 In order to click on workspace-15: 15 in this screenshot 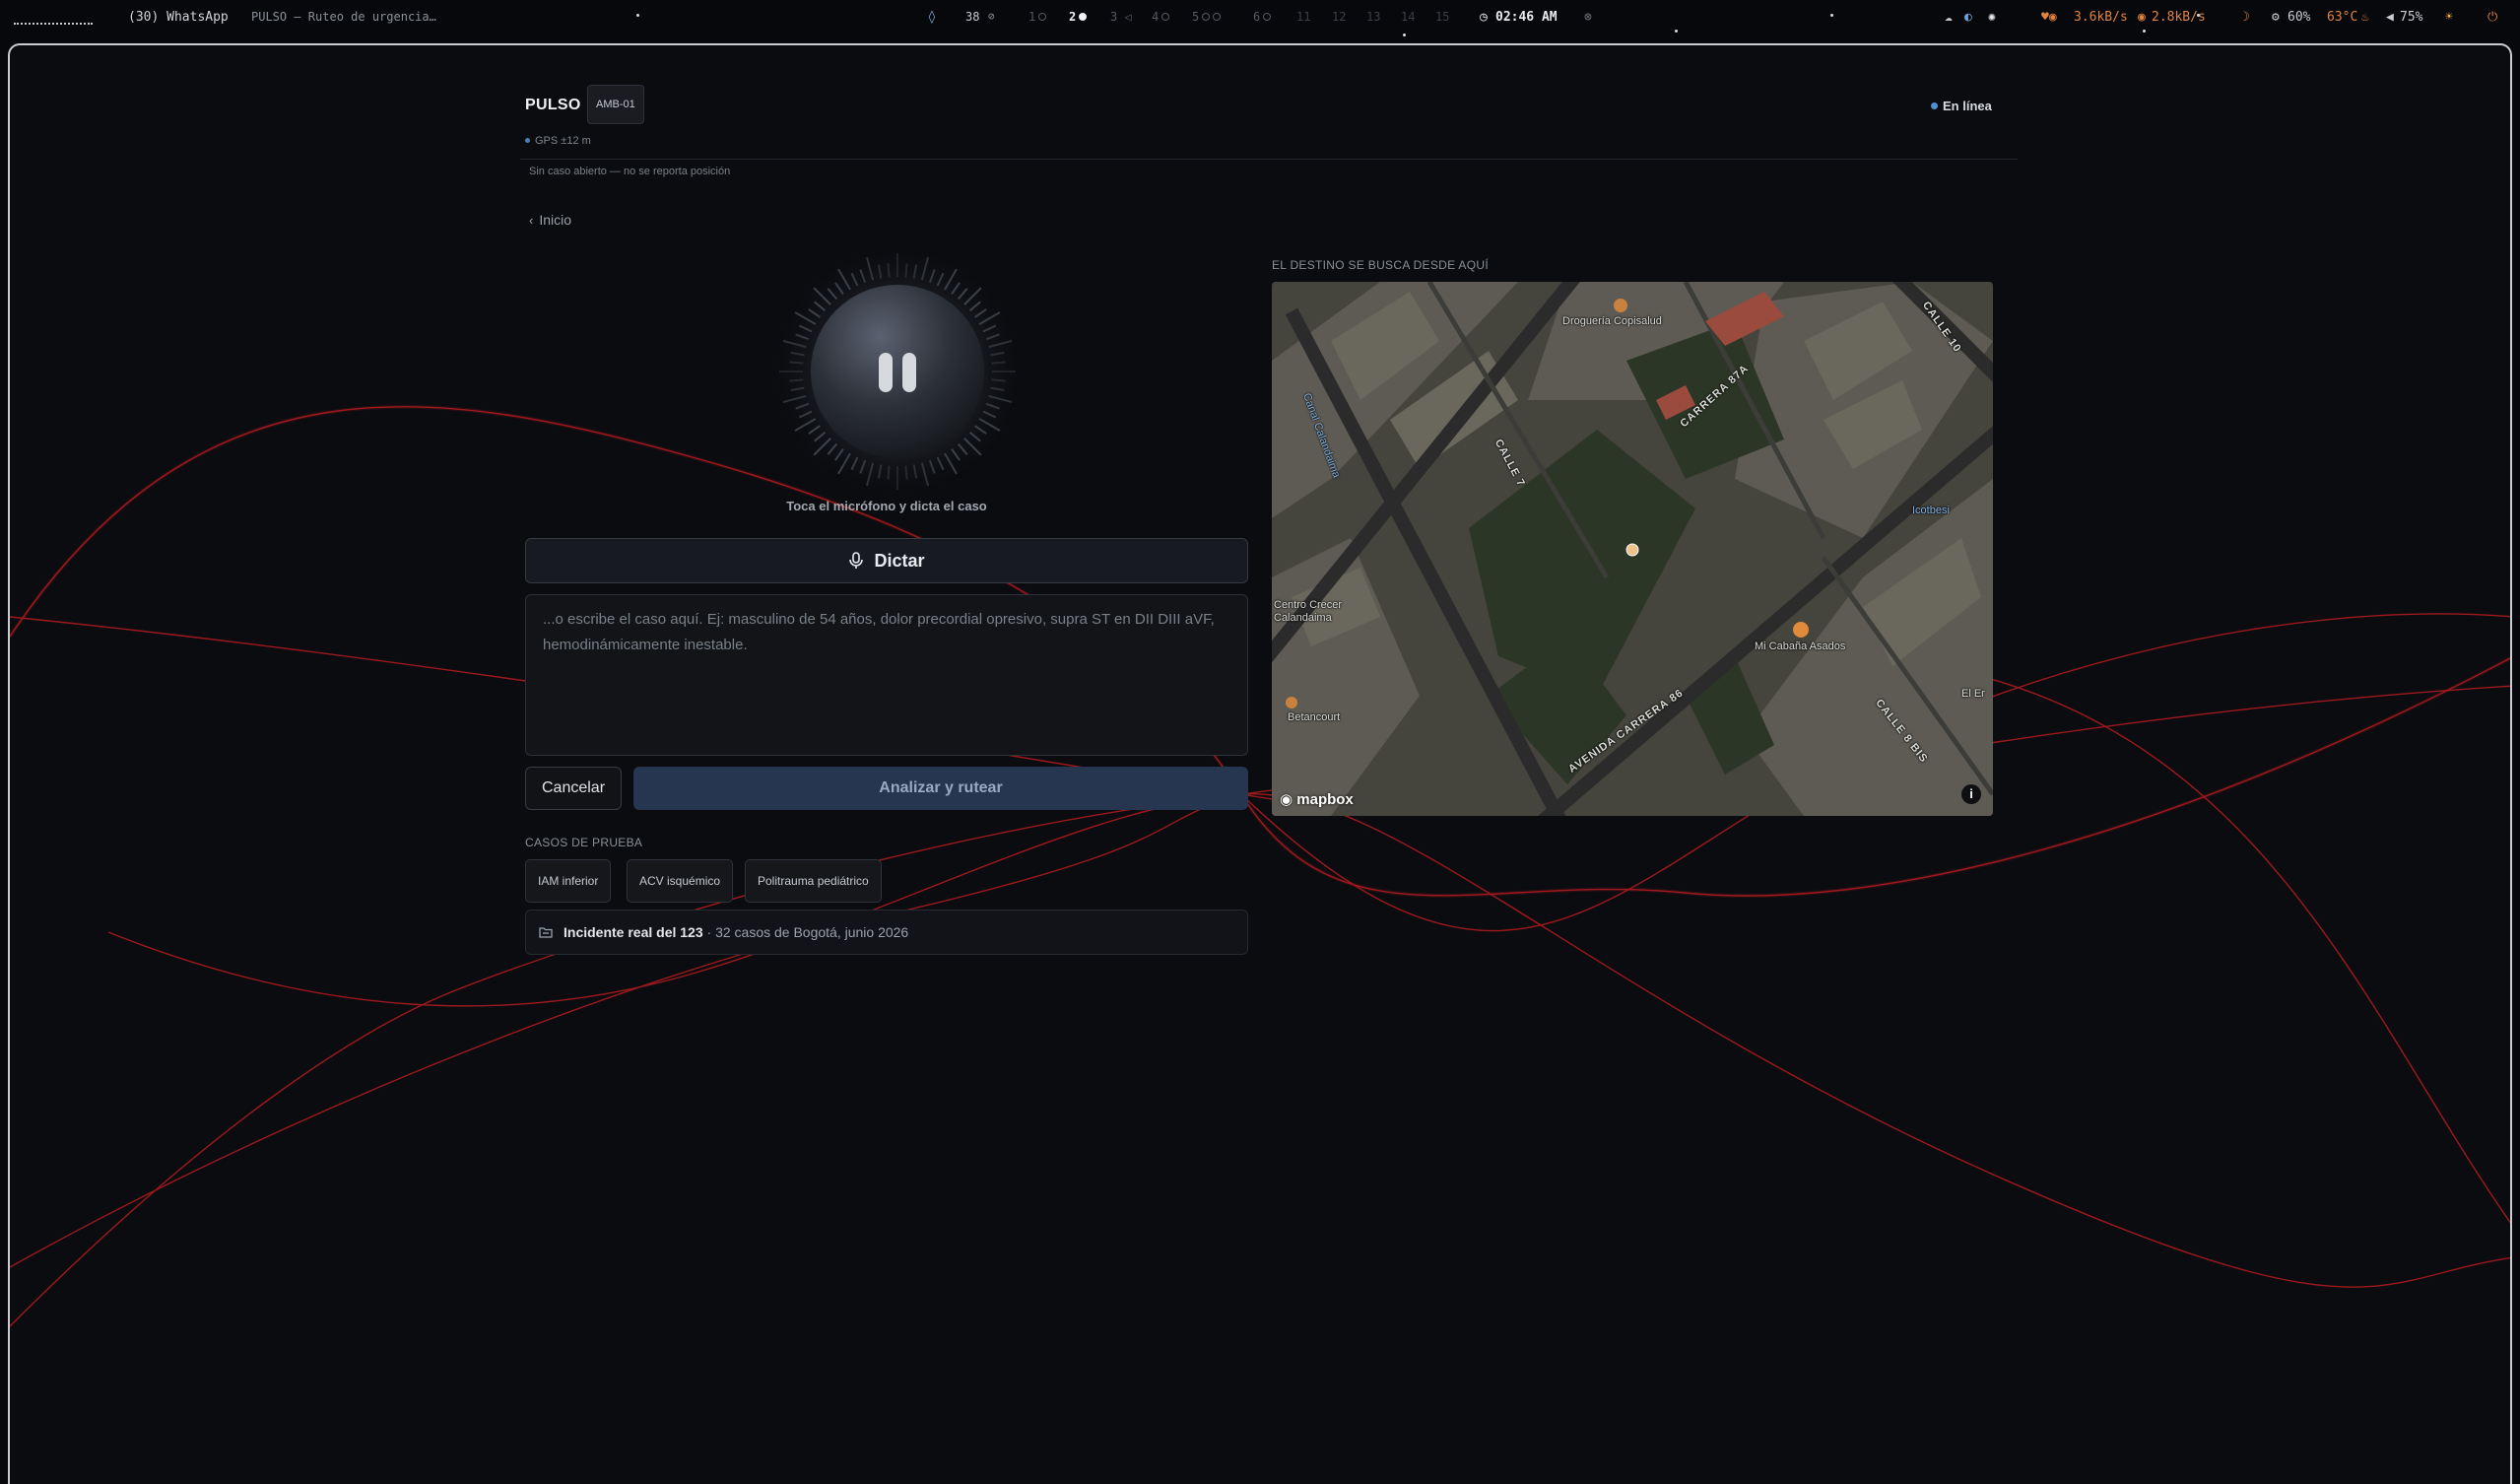, I will do `click(1442, 17)`.